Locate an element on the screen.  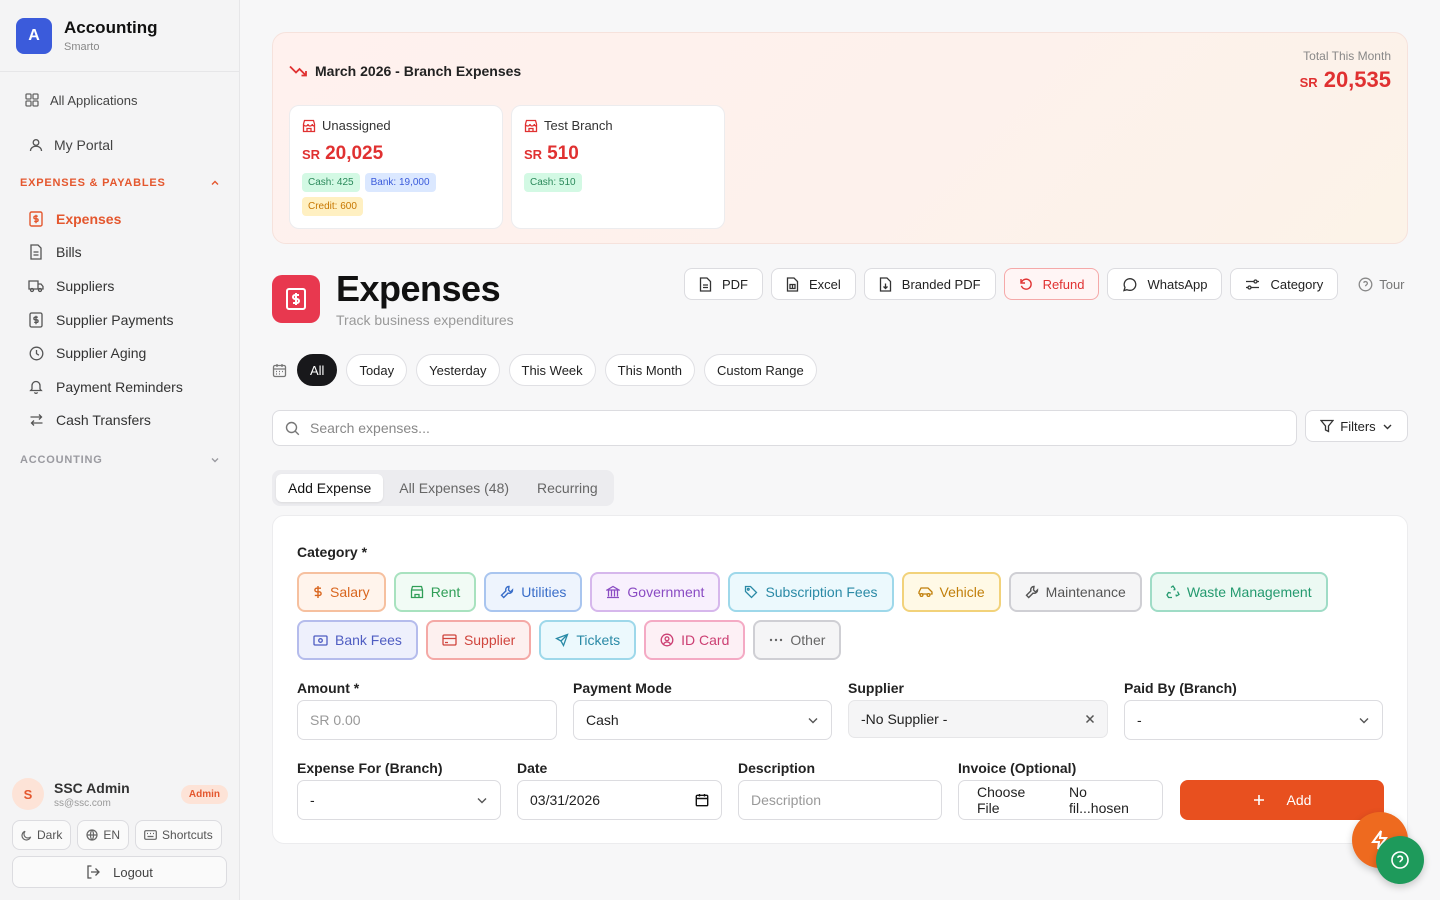
theme-toggle-button: Dark is located at coordinates (42, 835).